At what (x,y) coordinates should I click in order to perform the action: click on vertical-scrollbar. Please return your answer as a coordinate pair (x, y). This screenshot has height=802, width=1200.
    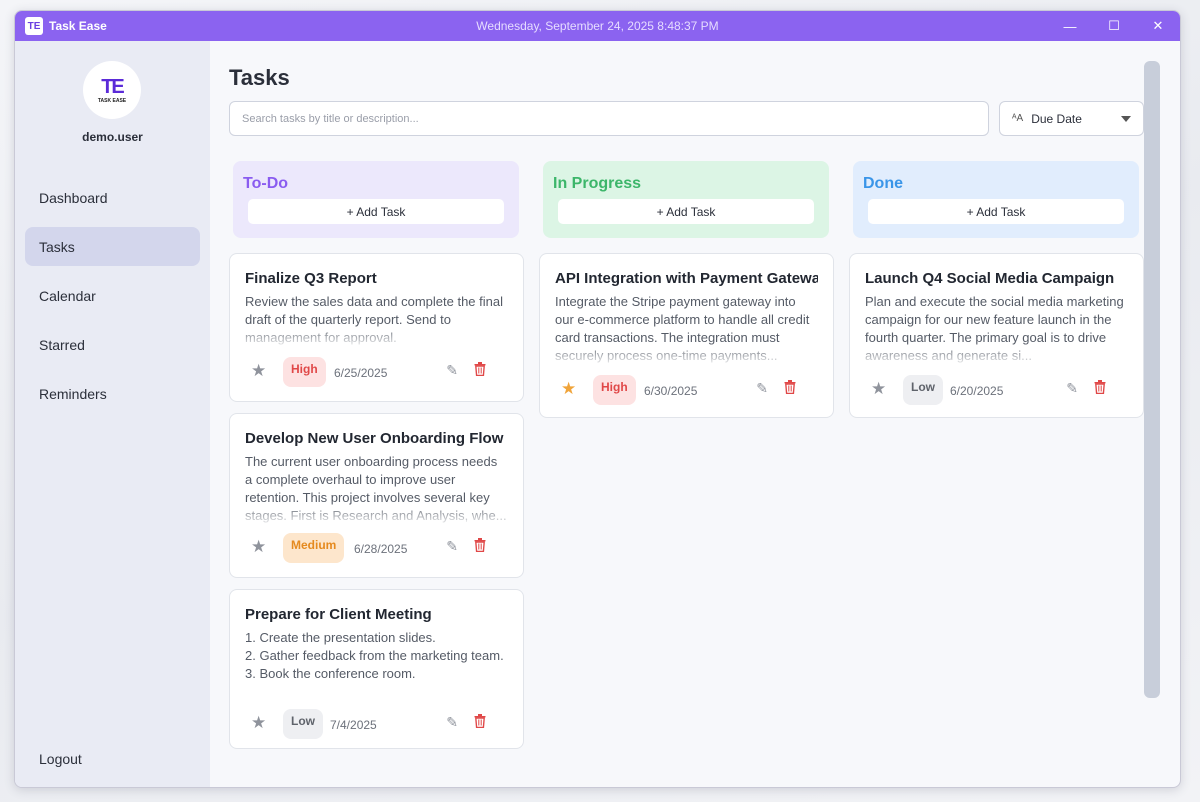
    Looking at the image, I should click on (1152, 379).